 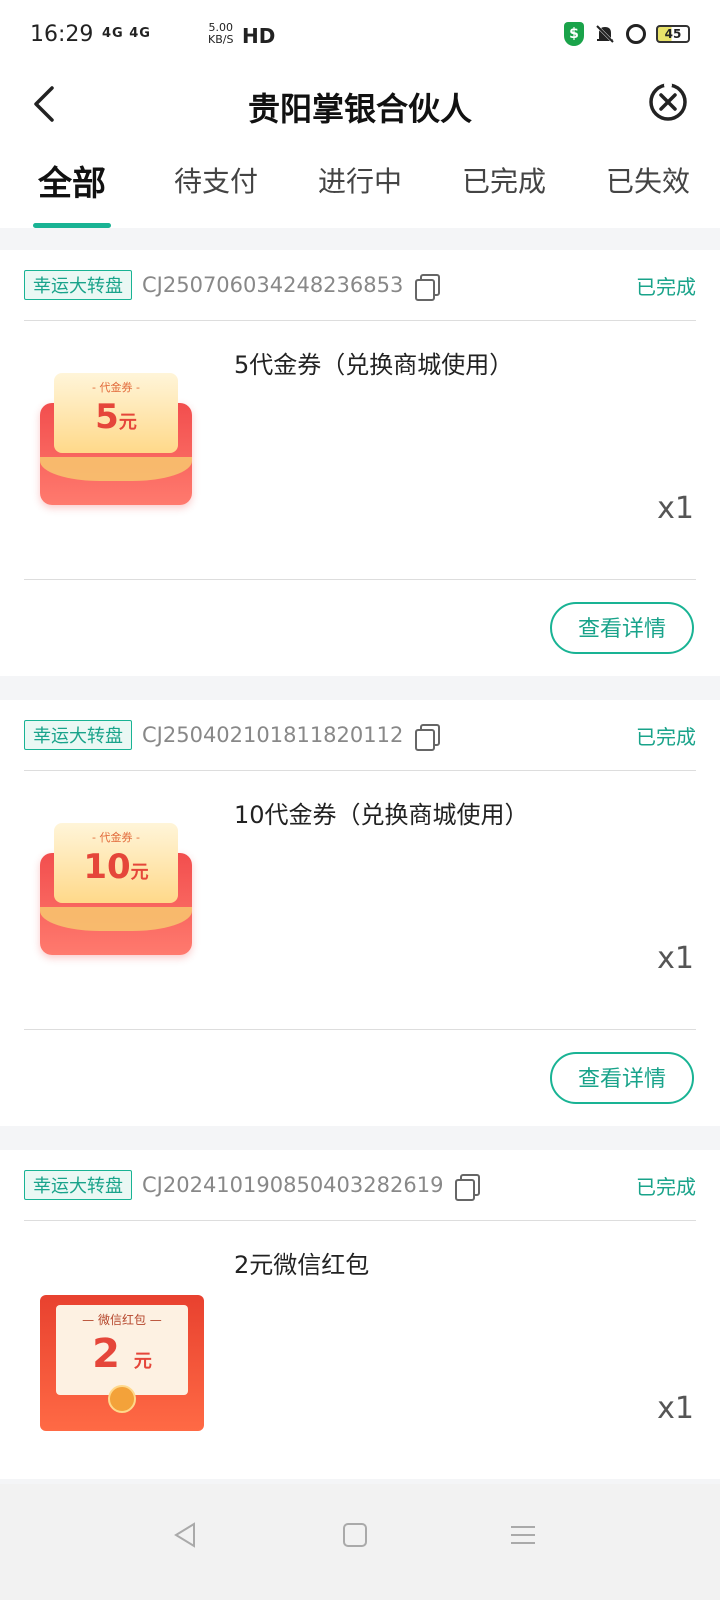 What do you see at coordinates (374, 365) in the screenshot?
I see `product-name: 5代金券（兑换商城使用）` at bounding box center [374, 365].